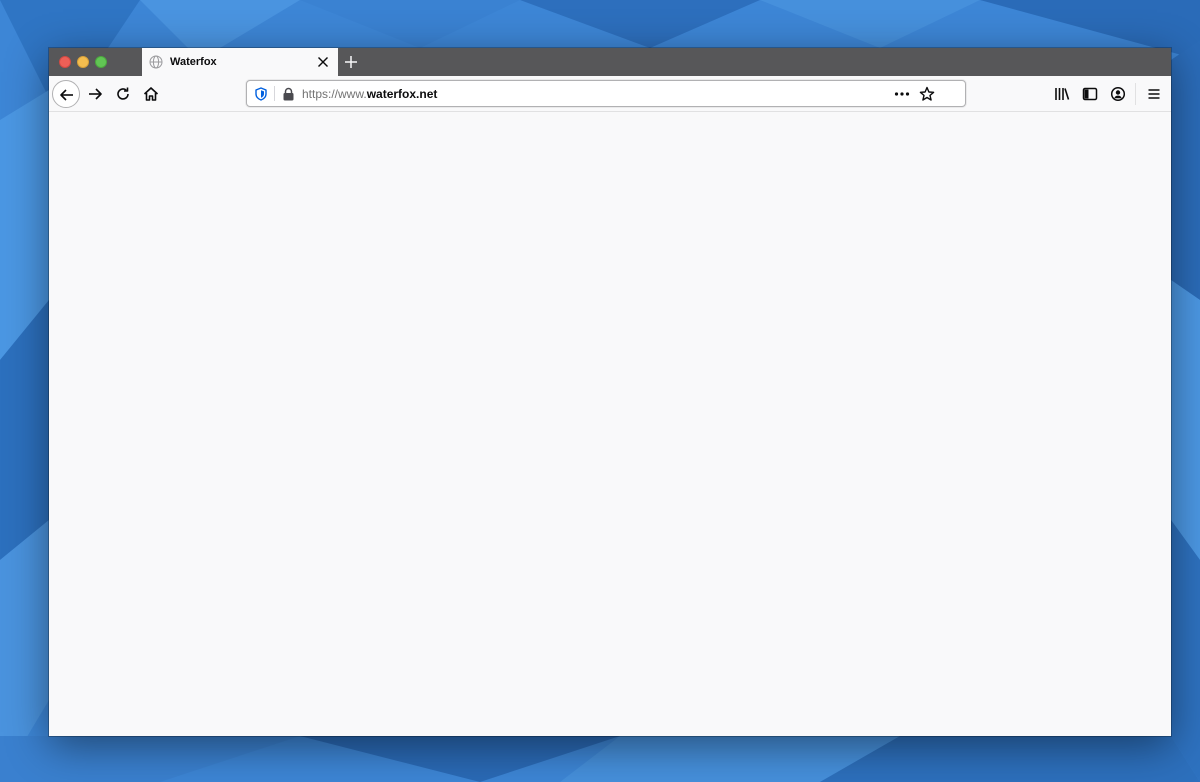  I want to click on shield-icon, so click(261, 94).